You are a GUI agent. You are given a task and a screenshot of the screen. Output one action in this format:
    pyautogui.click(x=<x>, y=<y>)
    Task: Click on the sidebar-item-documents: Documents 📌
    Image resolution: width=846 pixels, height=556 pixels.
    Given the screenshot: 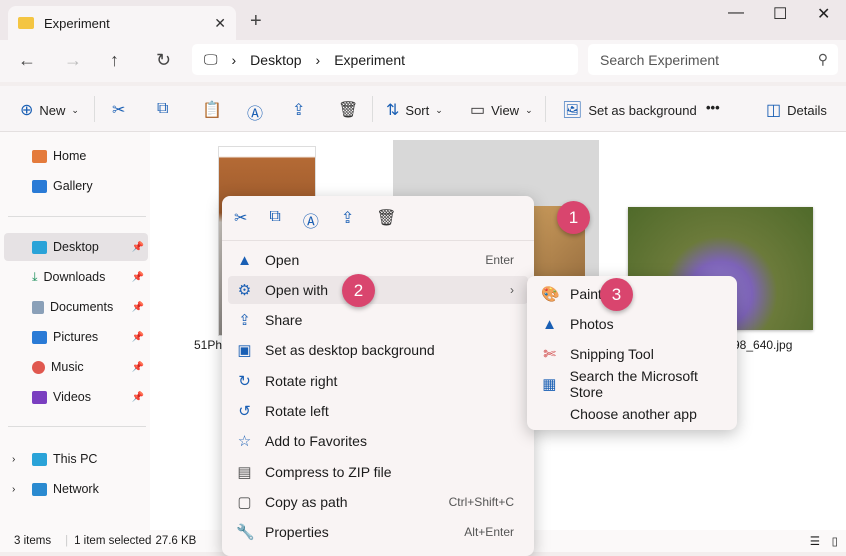 What is the action you would take?
    pyautogui.click(x=76, y=307)
    